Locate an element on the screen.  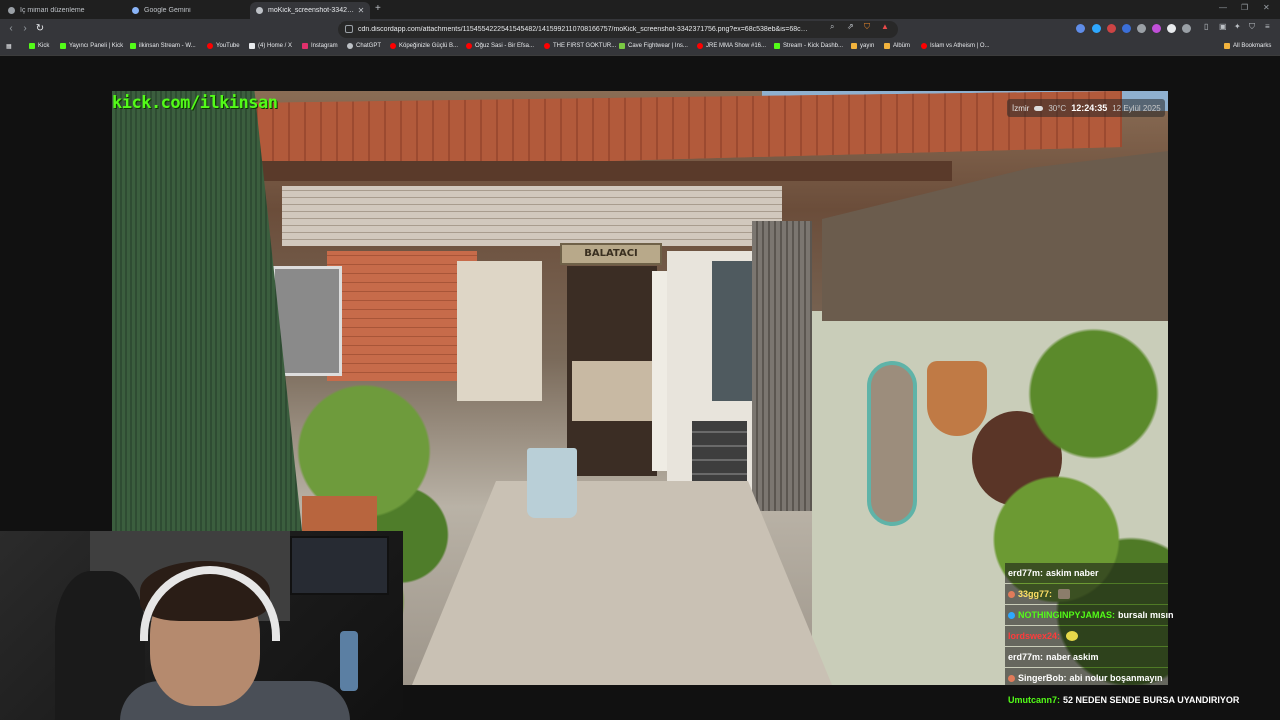
maximize-icon: ❐ is located at coordinates (1244, 7).